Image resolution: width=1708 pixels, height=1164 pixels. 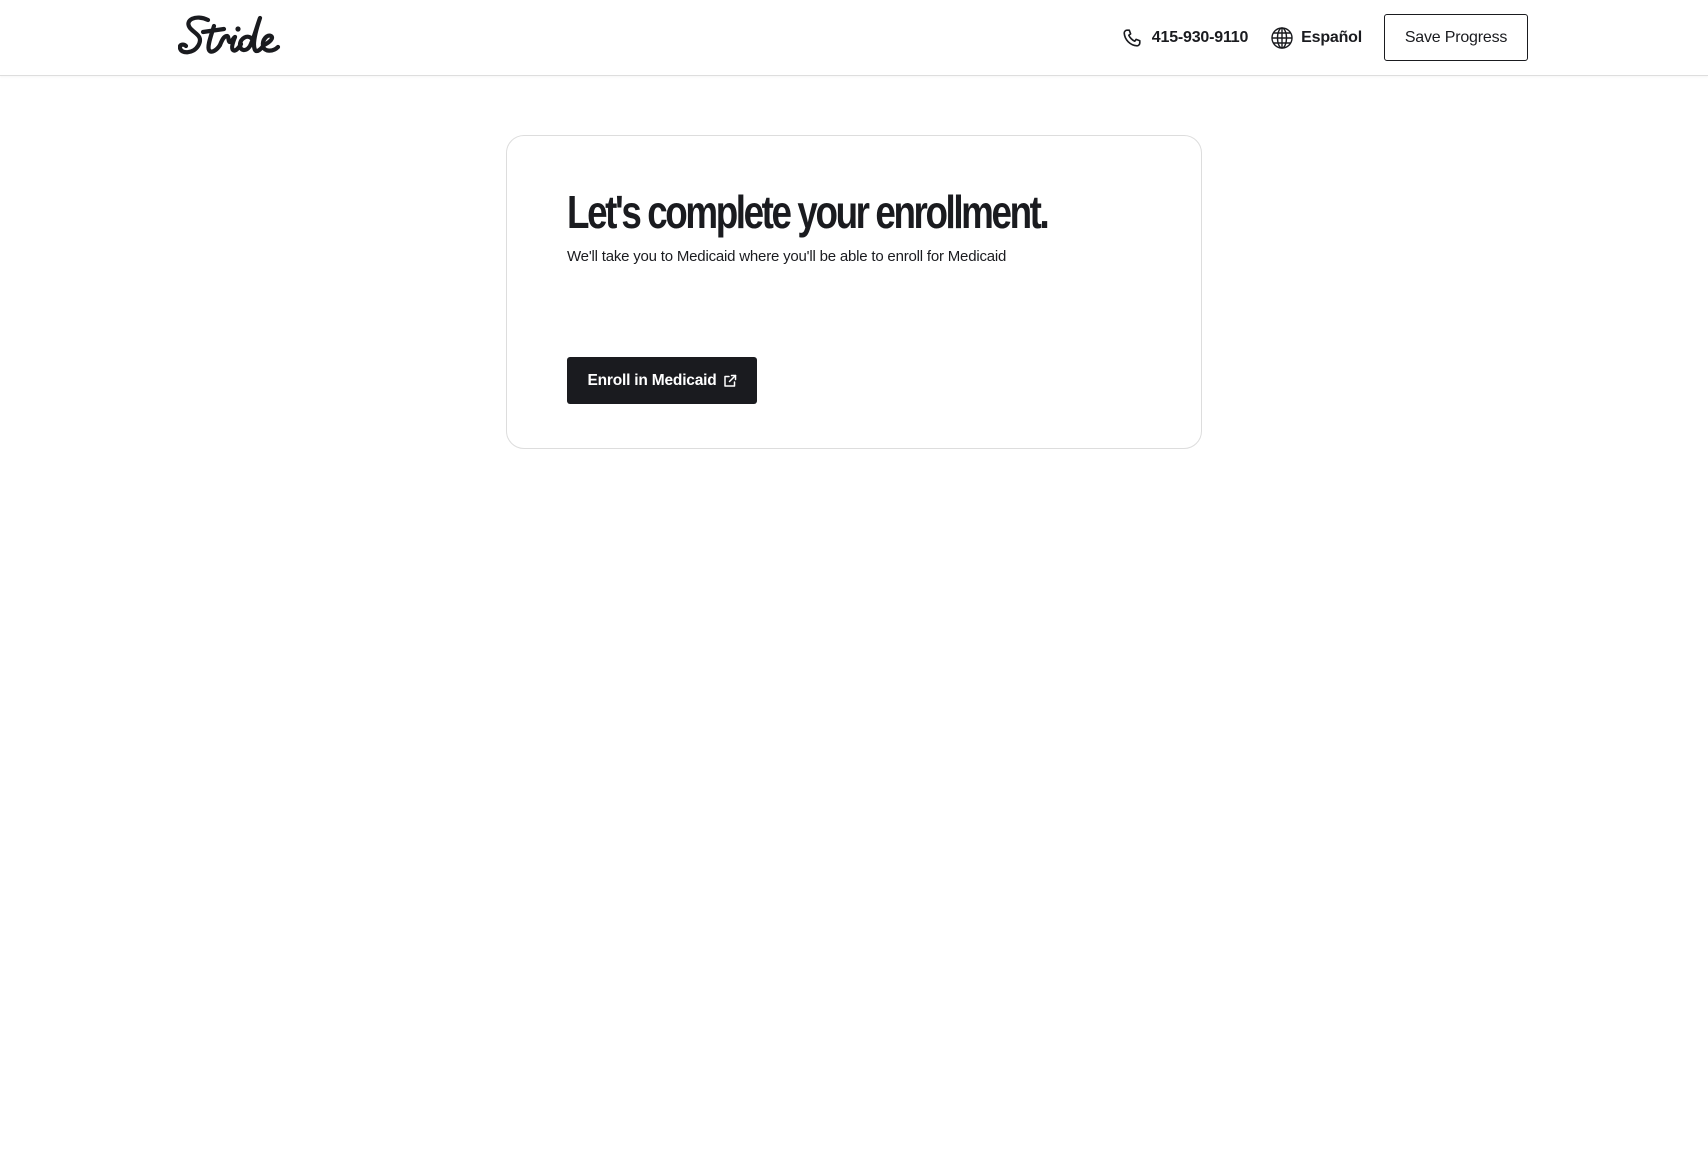 I want to click on language-toggle: Español, so click(x=1316, y=38).